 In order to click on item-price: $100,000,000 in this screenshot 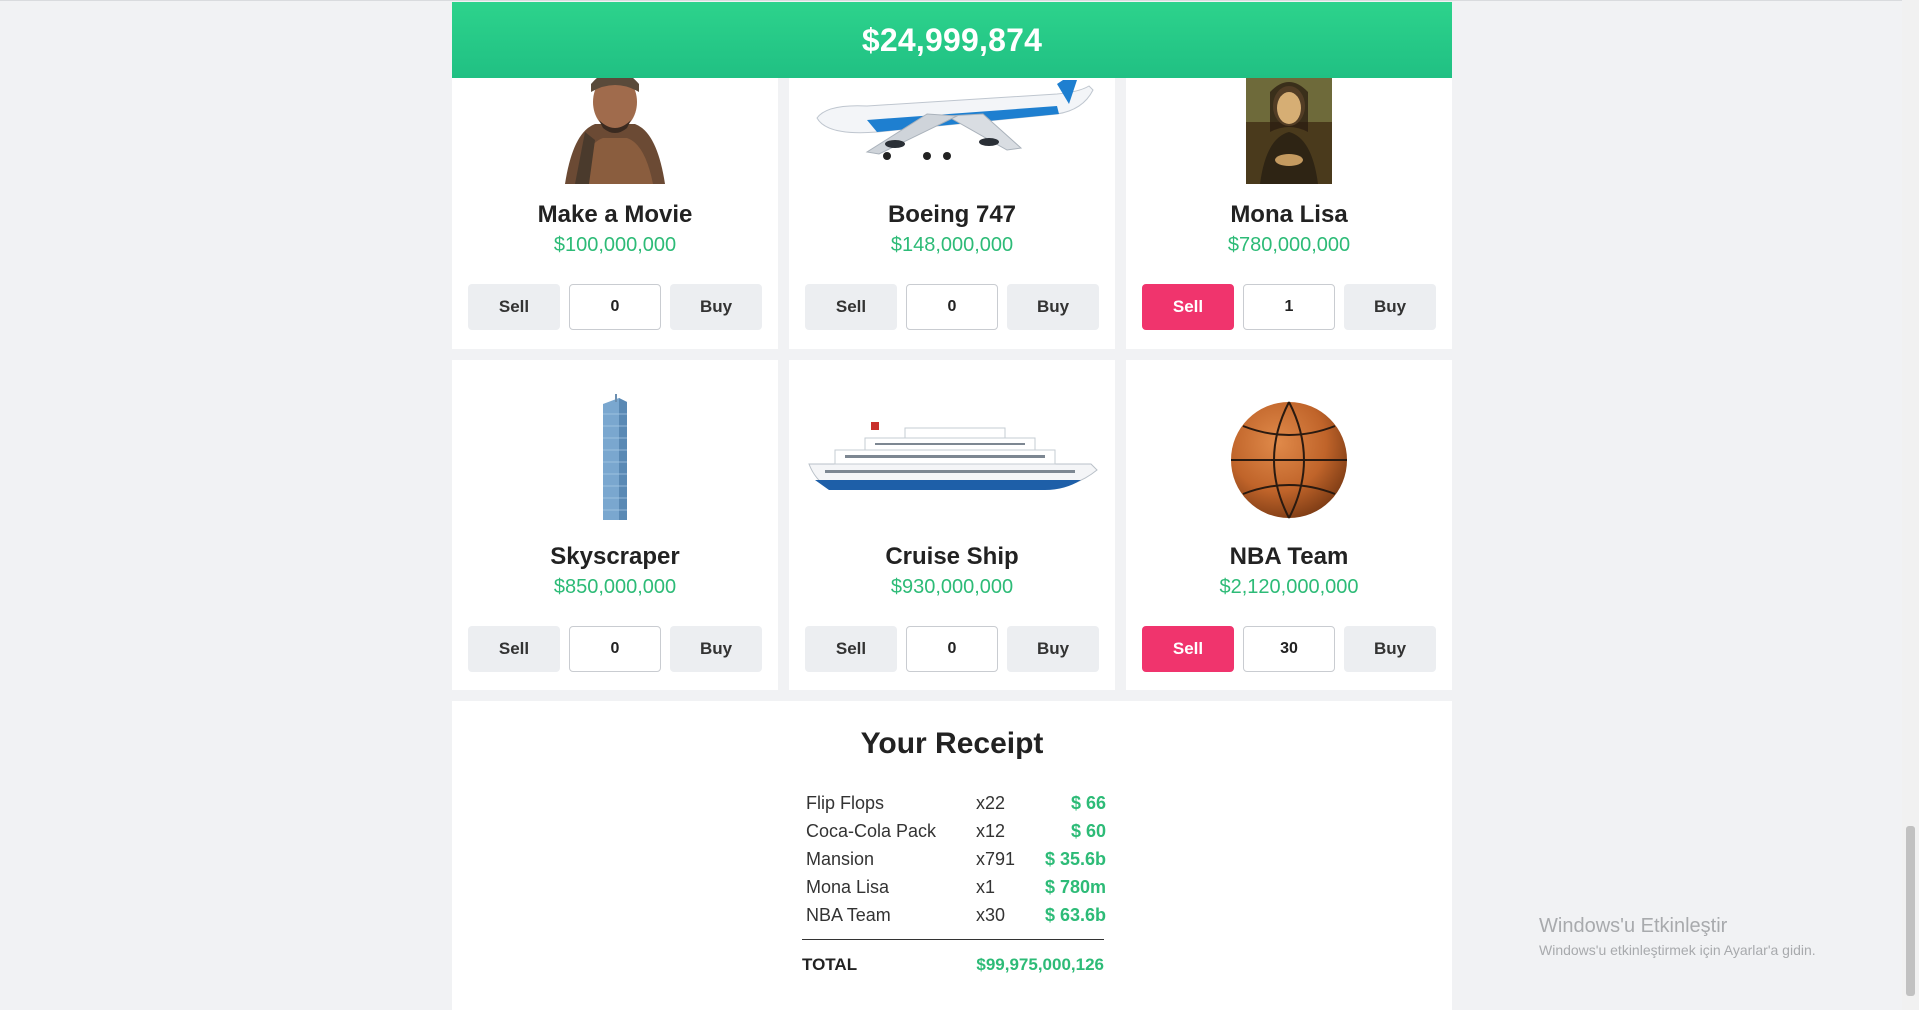, I will do `click(615, 245)`.